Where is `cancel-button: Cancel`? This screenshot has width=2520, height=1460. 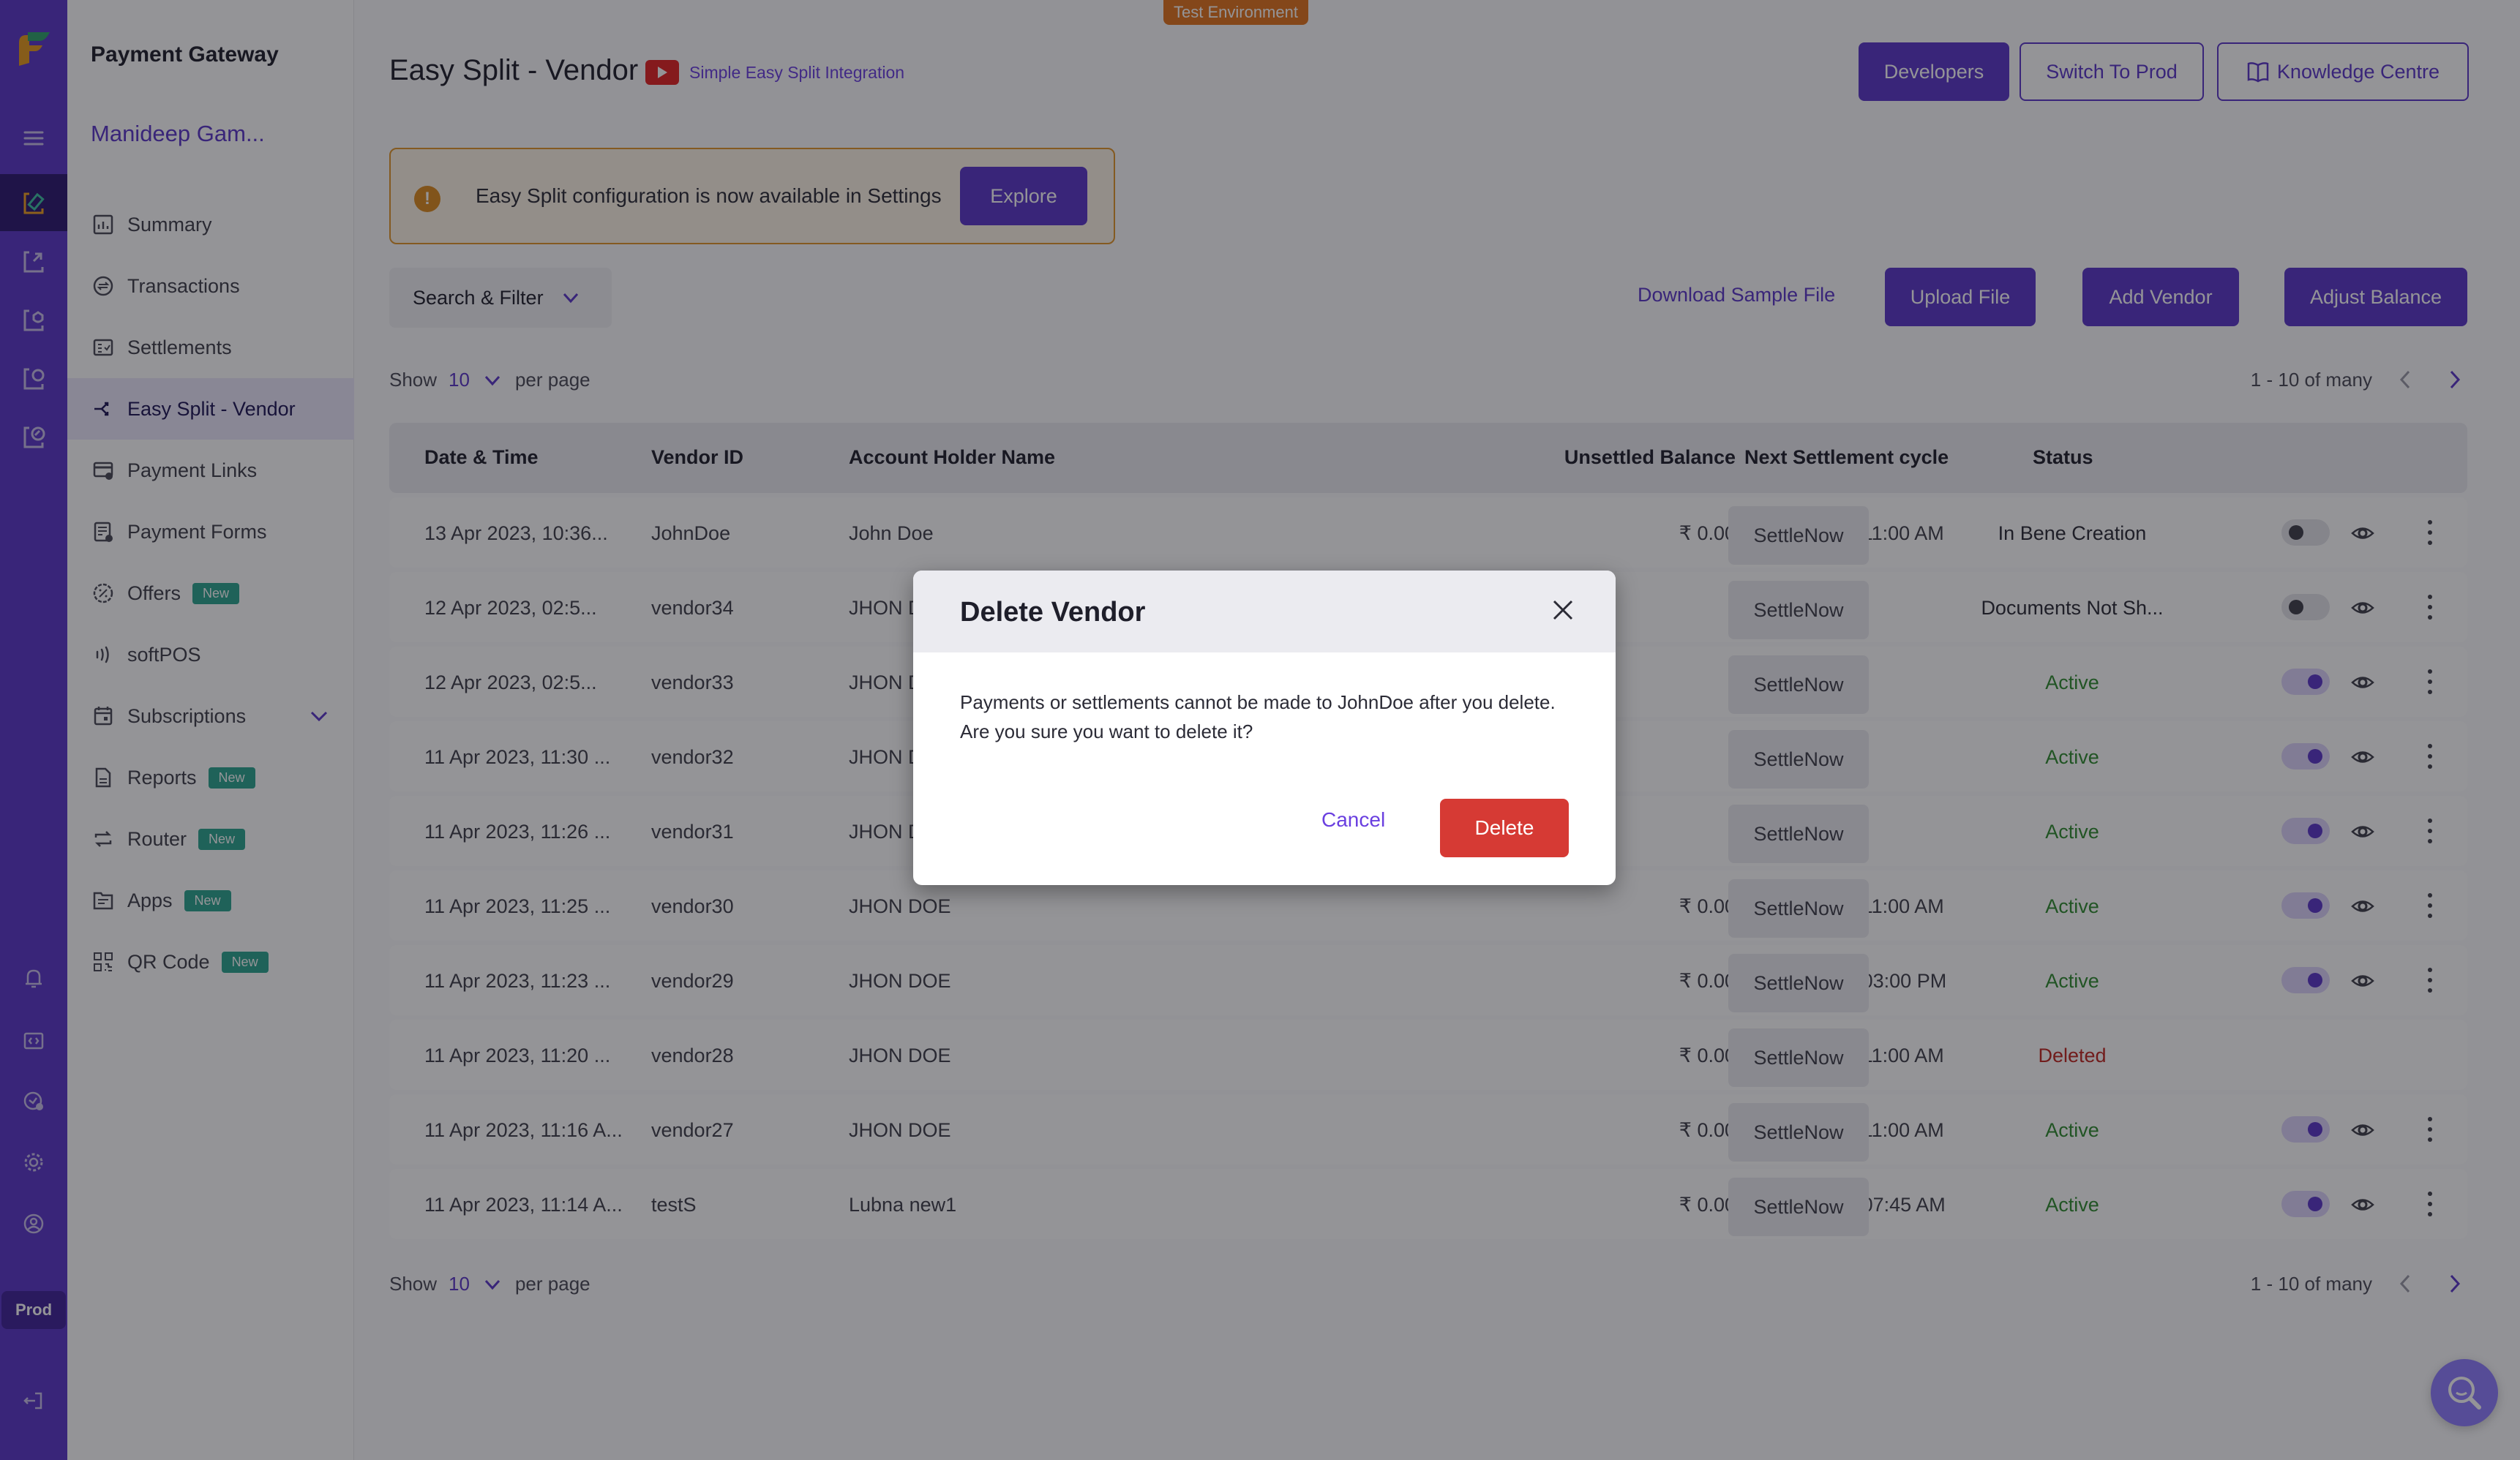
cancel-button: Cancel is located at coordinates (1353, 820).